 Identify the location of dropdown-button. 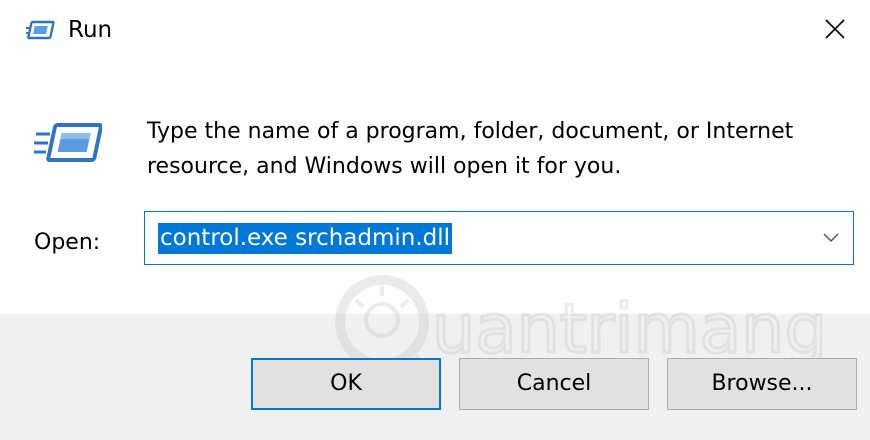
(831, 238).